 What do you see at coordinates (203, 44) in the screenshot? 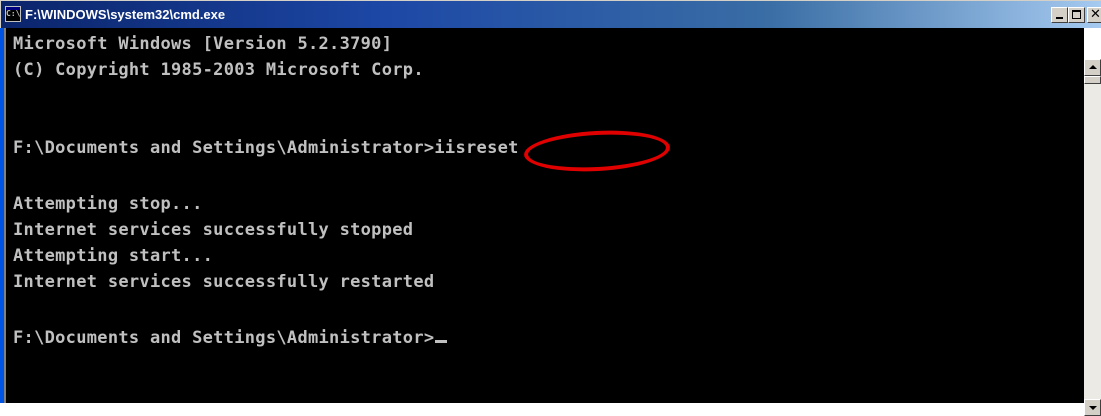
I see `console-line: Microsoft Windows [Version 5.2.3790]` at bounding box center [203, 44].